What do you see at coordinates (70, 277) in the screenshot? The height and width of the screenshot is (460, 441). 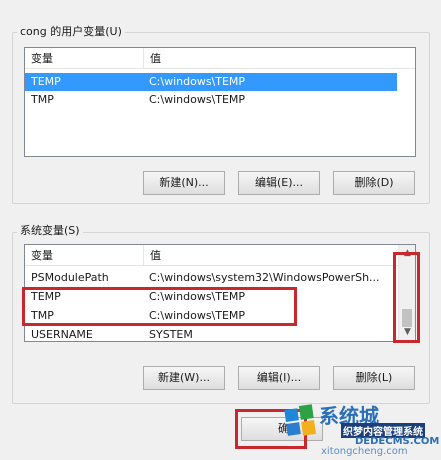 I see `system-var-name: PSModulePath` at bounding box center [70, 277].